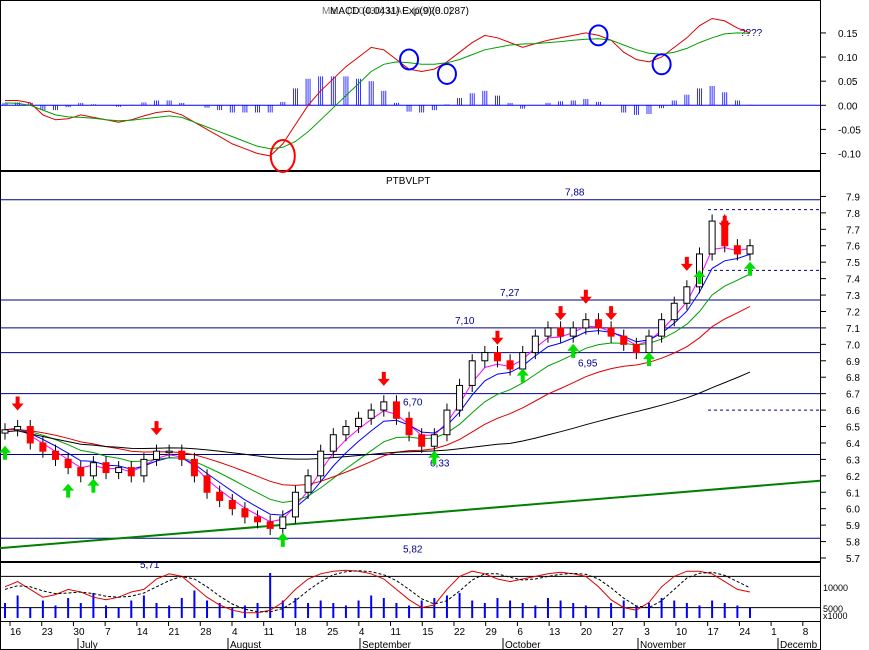  I want to click on date-tick-label: 18, so click(301, 632).